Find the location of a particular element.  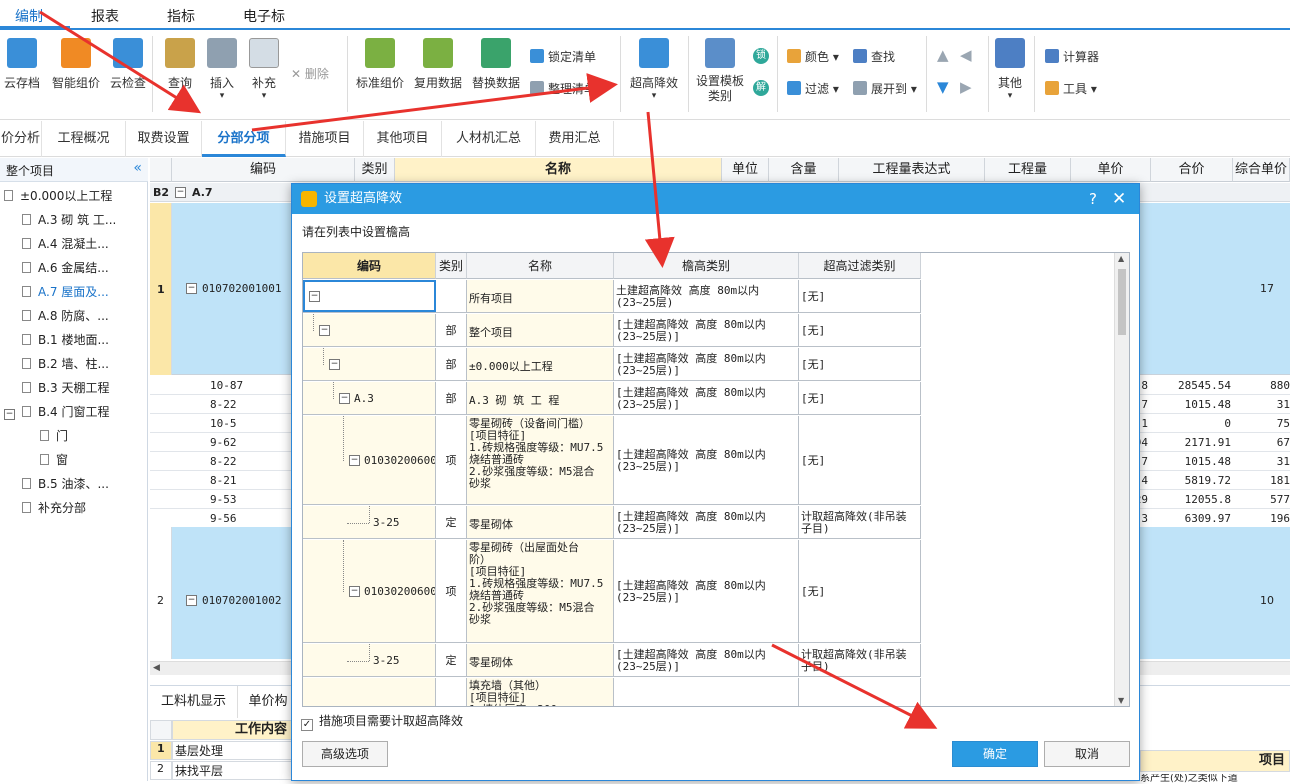

tree-item: − B.4 门窗工程 is located at coordinates (57, 411).